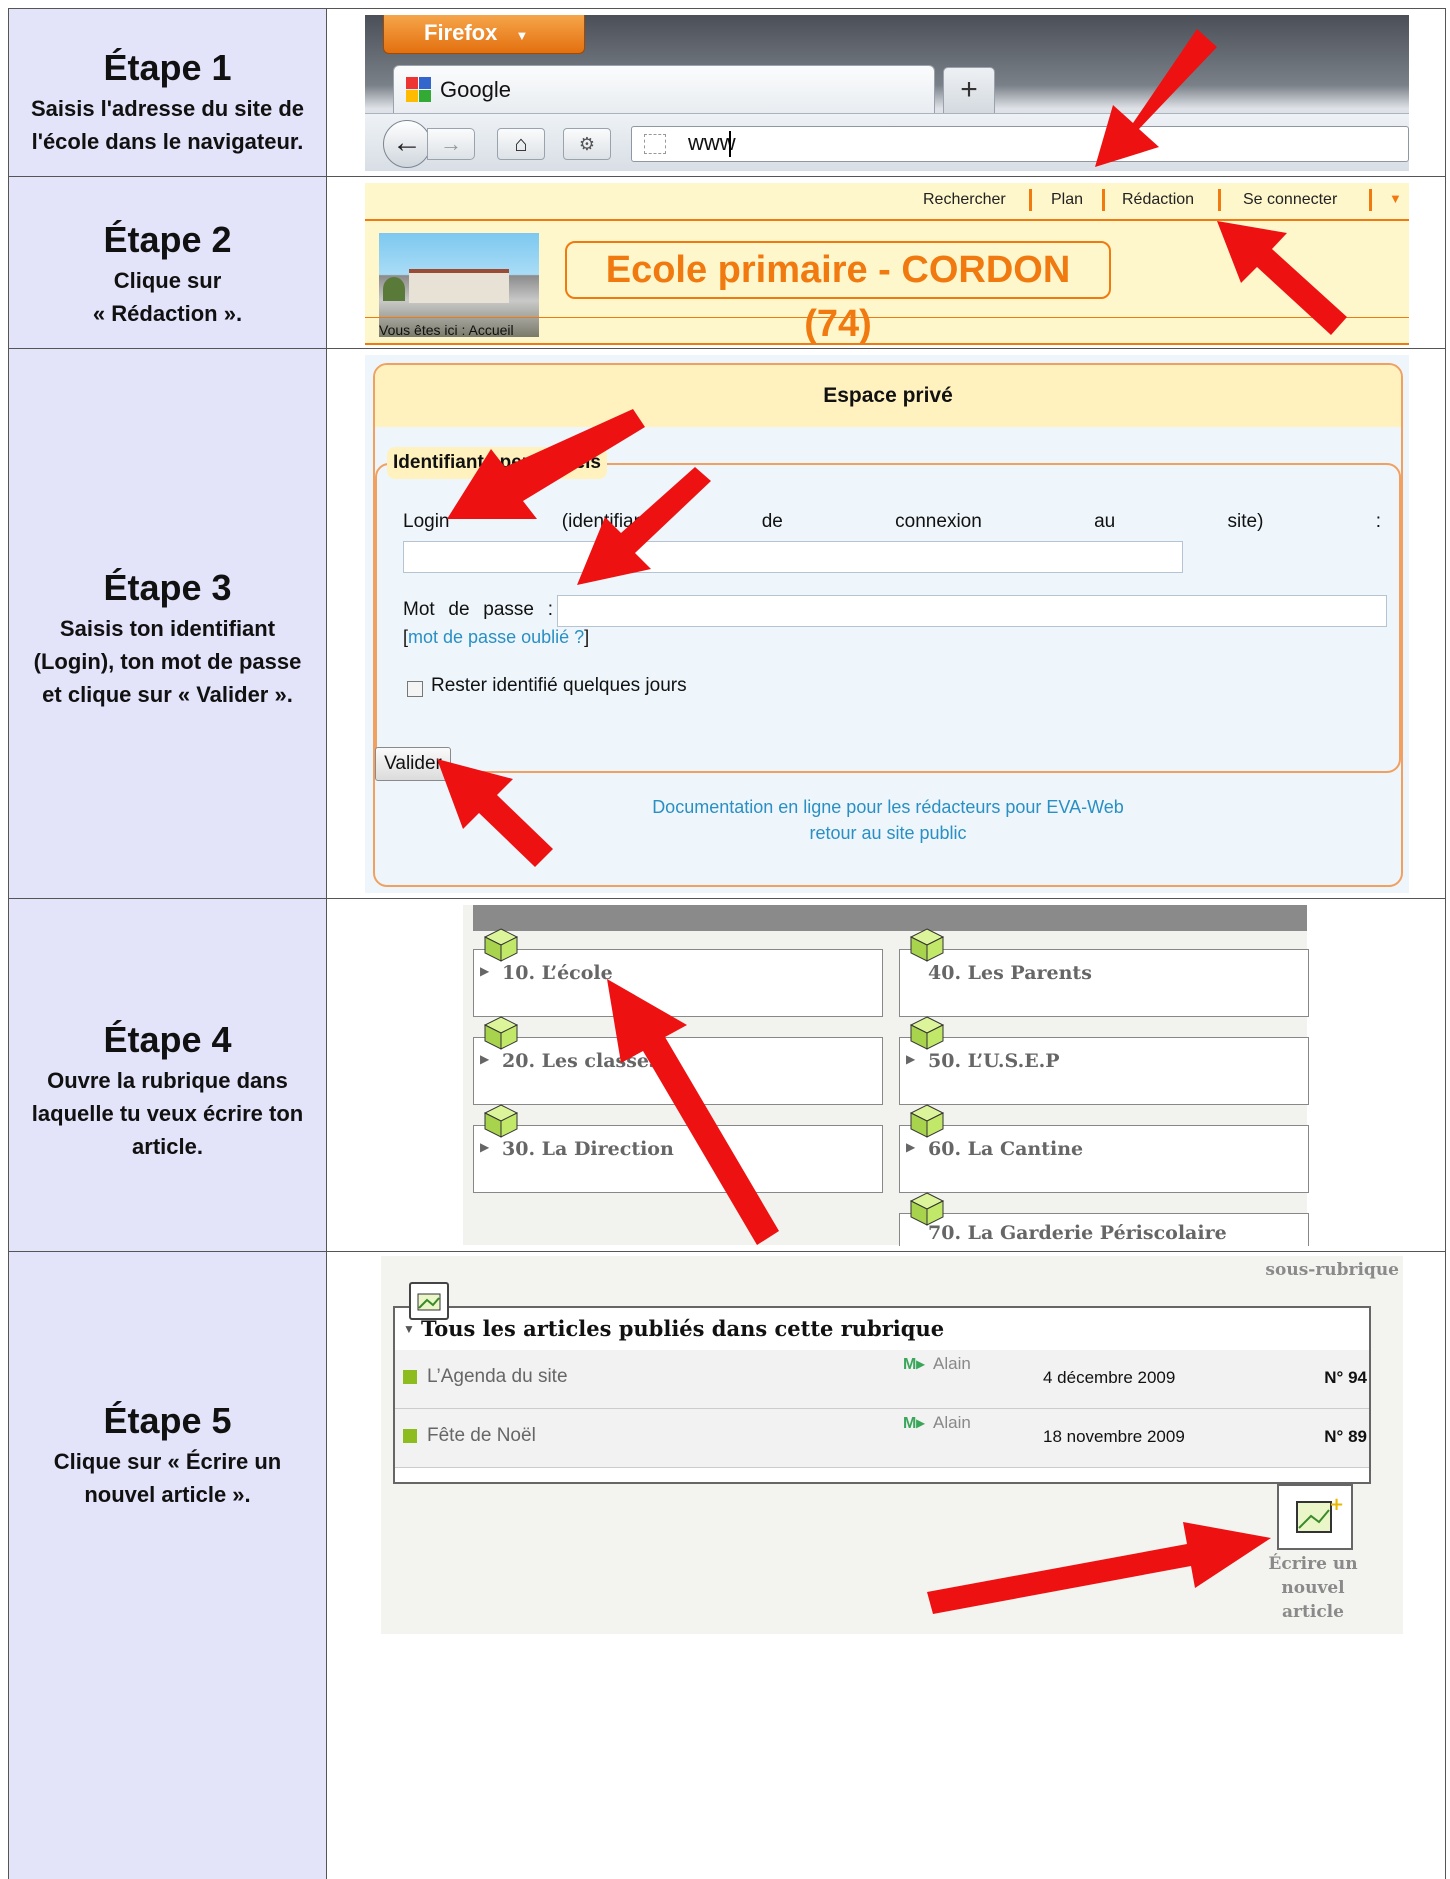  I want to click on remember-me-checkbox, so click(415, 689).